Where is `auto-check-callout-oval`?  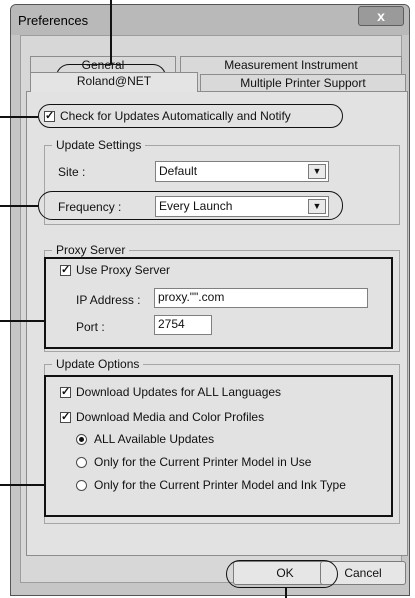 auto-check-callout-oval is located at coordinates (190, 116).